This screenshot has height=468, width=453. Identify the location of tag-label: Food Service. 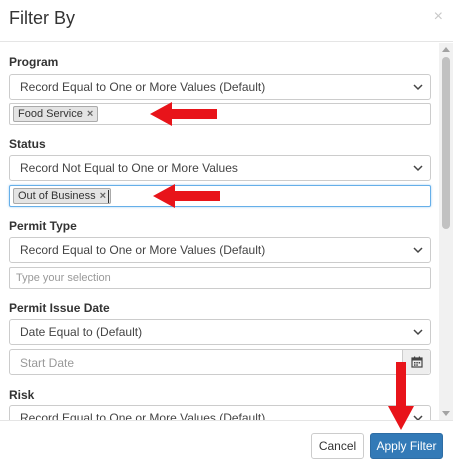
(50, 114).